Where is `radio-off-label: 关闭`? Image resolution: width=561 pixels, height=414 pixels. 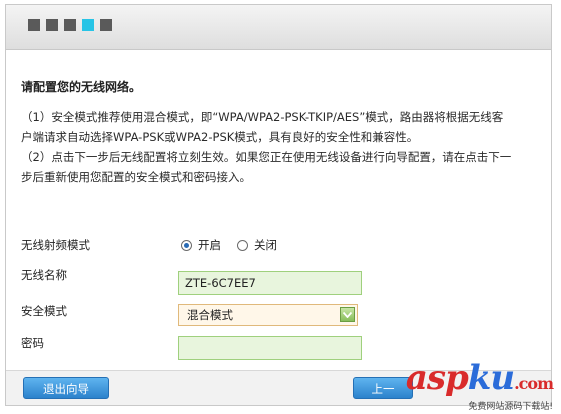
radio-off-label: 关闭 is located at coordinates (265, 245).